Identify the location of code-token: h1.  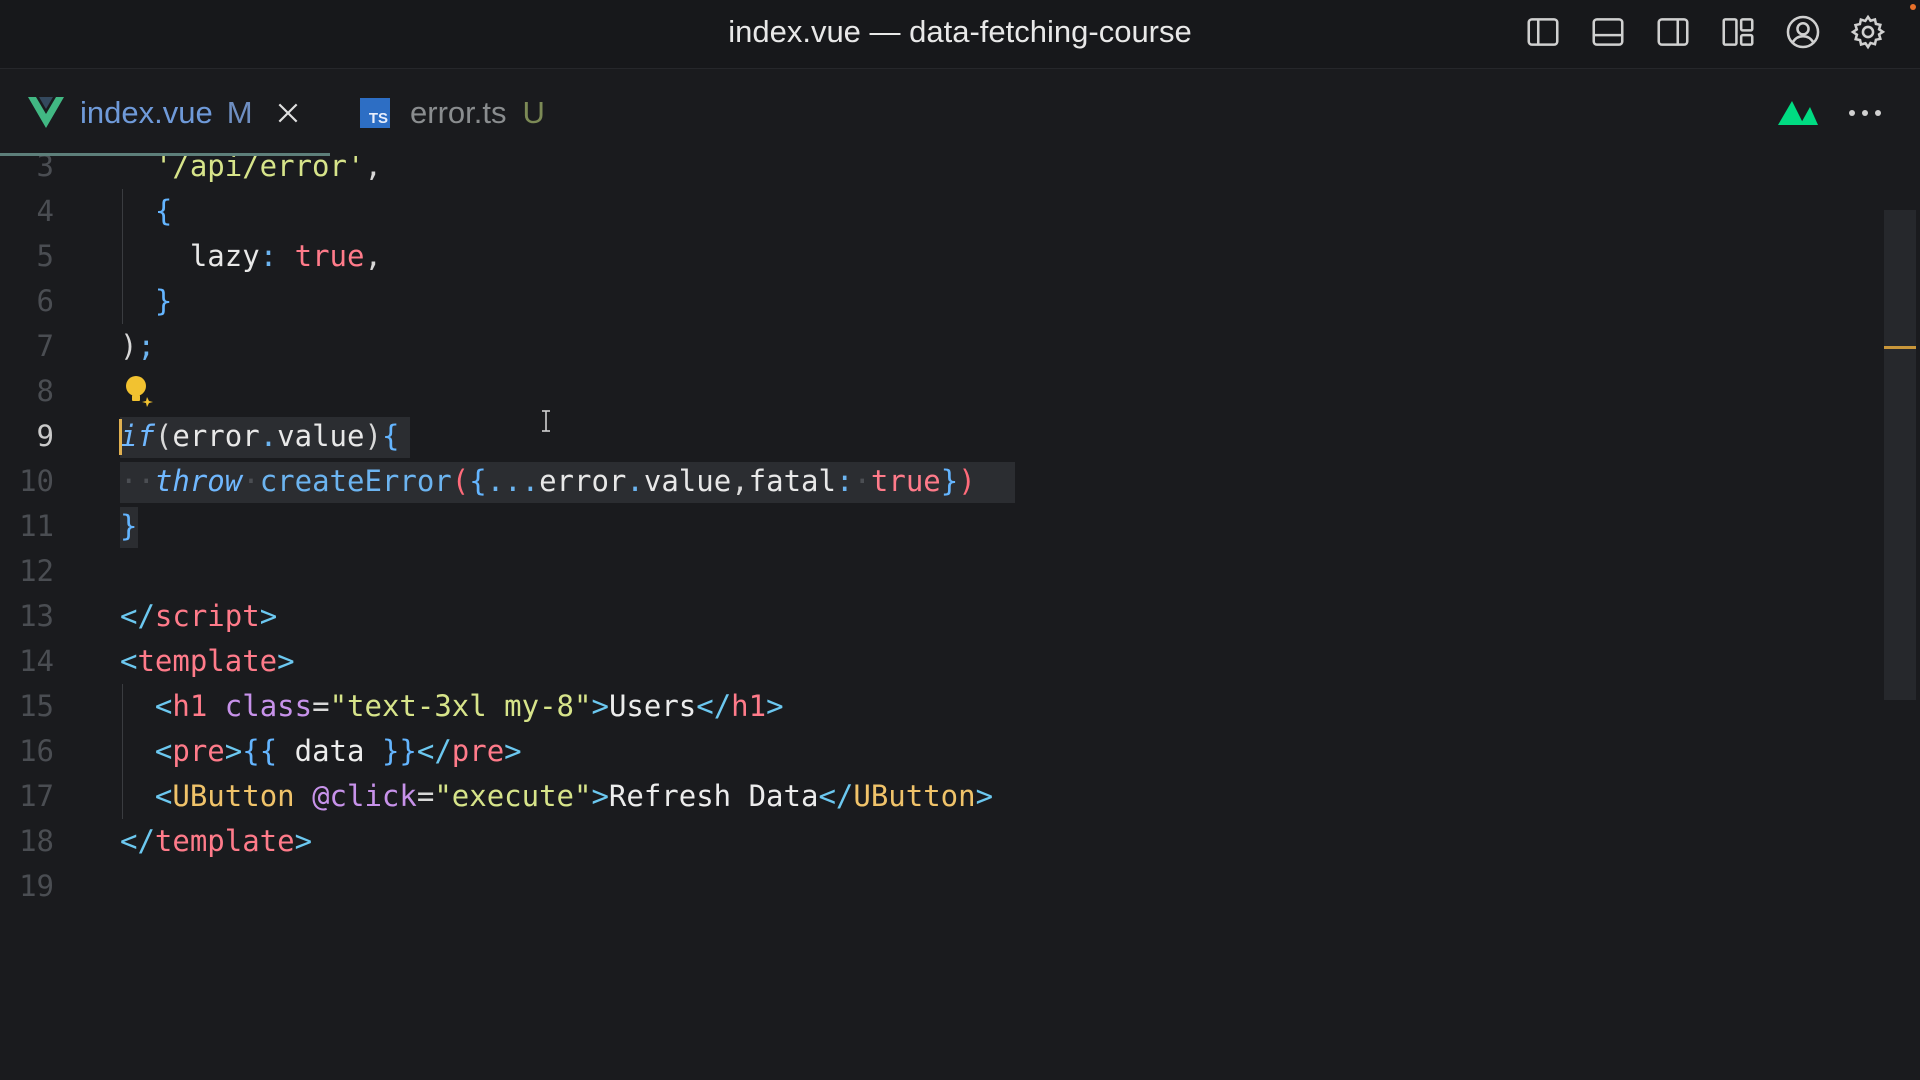
(749, 706).